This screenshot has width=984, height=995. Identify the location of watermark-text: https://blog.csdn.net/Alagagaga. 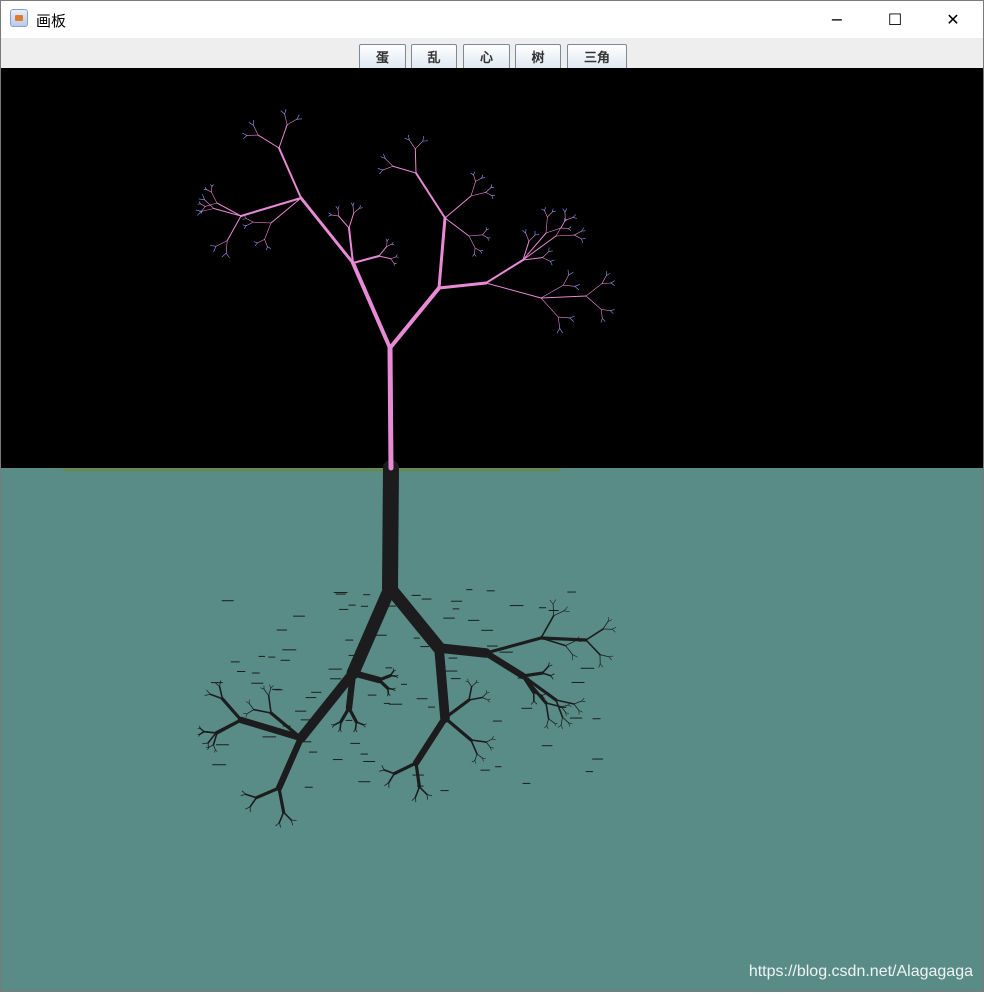
(861, 972).